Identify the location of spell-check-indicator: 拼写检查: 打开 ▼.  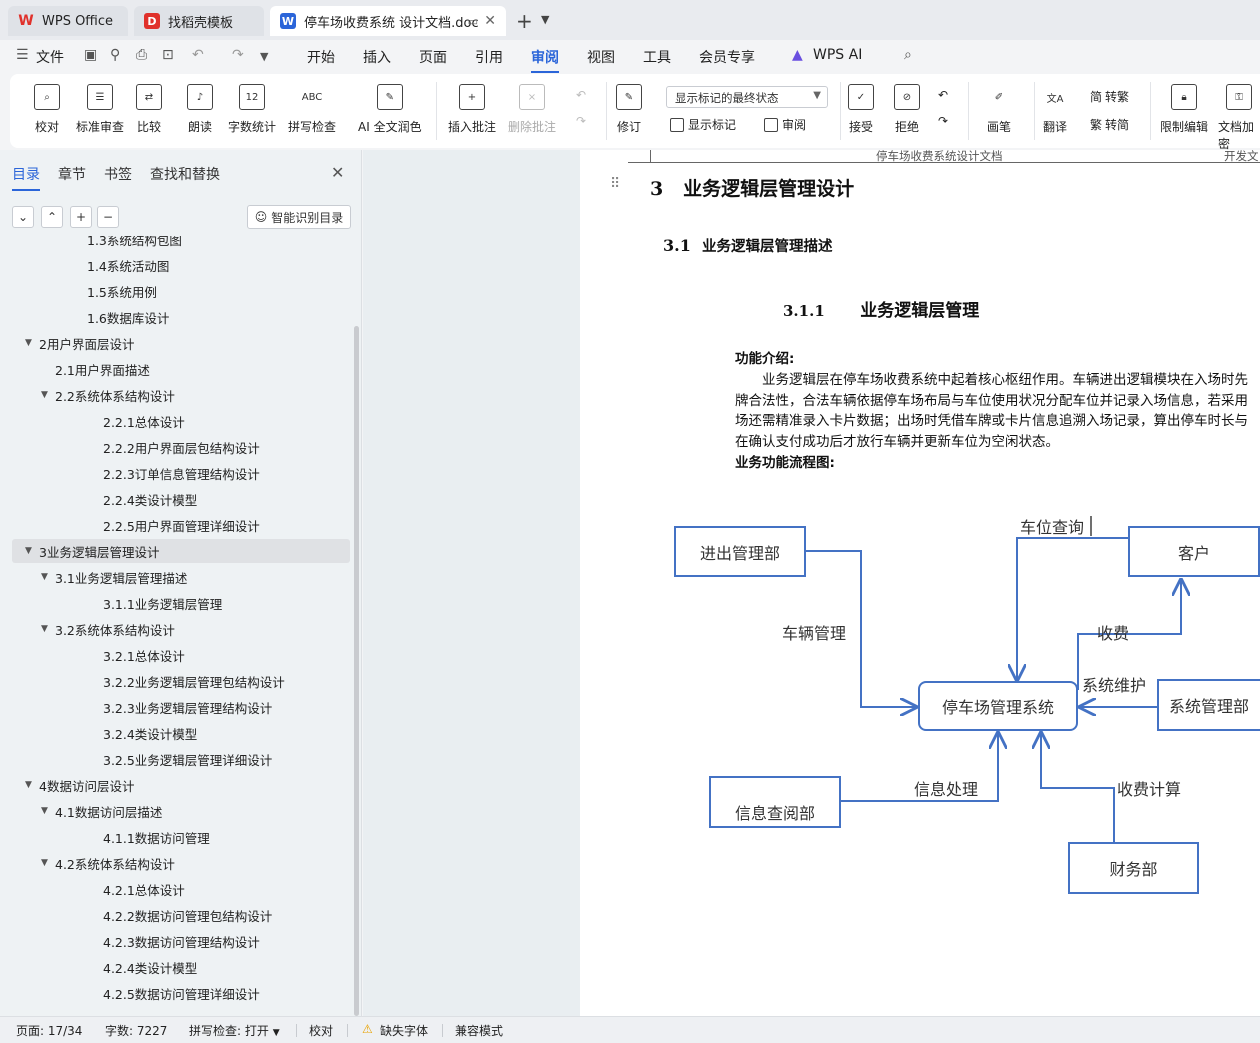
(234, 1030).